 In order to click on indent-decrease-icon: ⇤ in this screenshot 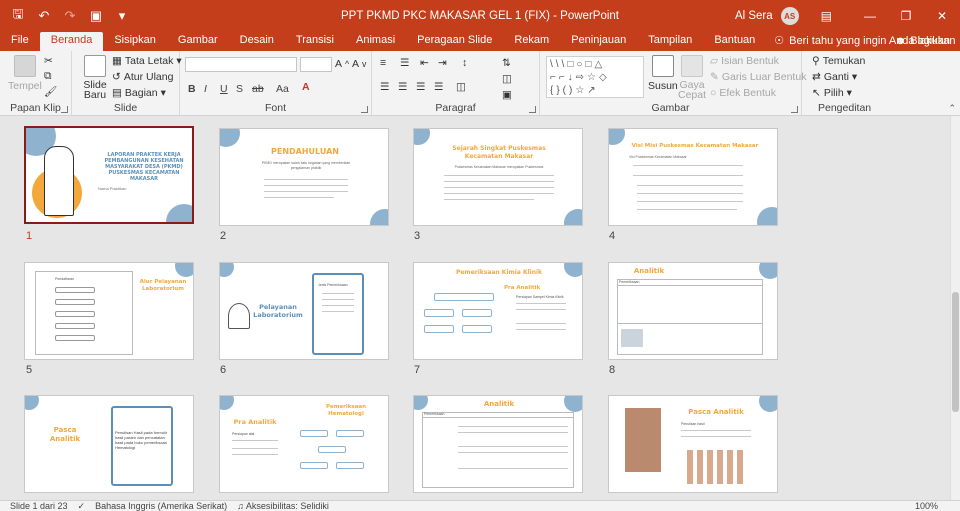, I will do `click(424, 63)`.